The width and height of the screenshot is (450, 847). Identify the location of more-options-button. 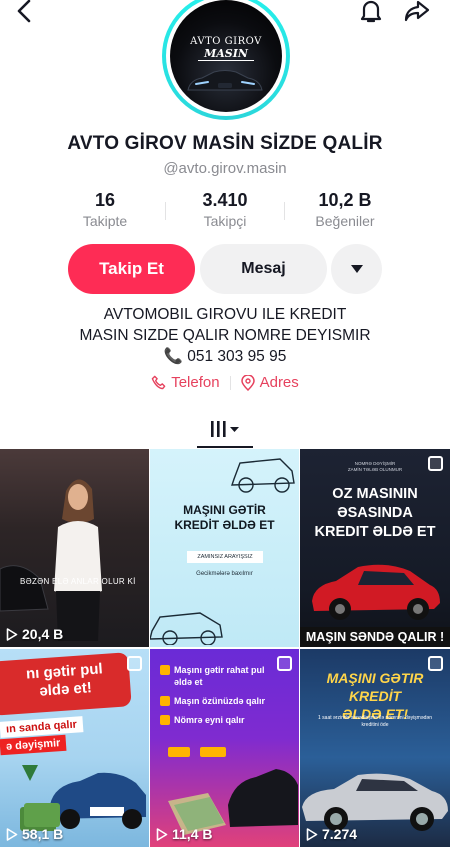
(356, 269).